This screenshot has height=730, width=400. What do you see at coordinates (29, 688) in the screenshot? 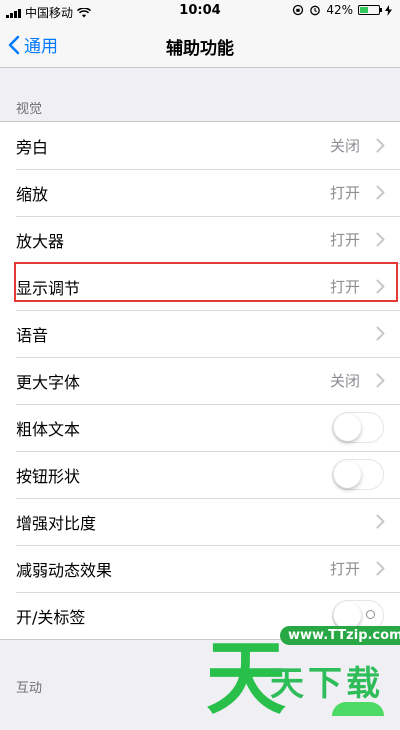
I see `section-header-interaction: 互动` at bounding box center [29, 688].